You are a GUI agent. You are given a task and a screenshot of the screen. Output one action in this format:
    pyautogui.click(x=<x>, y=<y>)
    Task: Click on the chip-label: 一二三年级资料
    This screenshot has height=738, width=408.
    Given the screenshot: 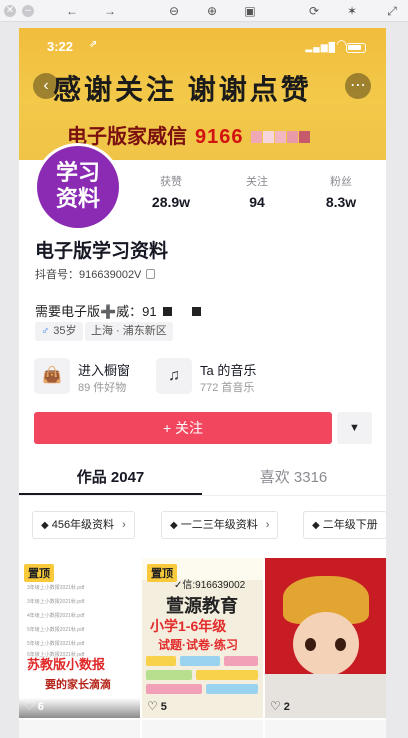 What is the action you would take?
    pyautogui.click(x=219, y=525)
    